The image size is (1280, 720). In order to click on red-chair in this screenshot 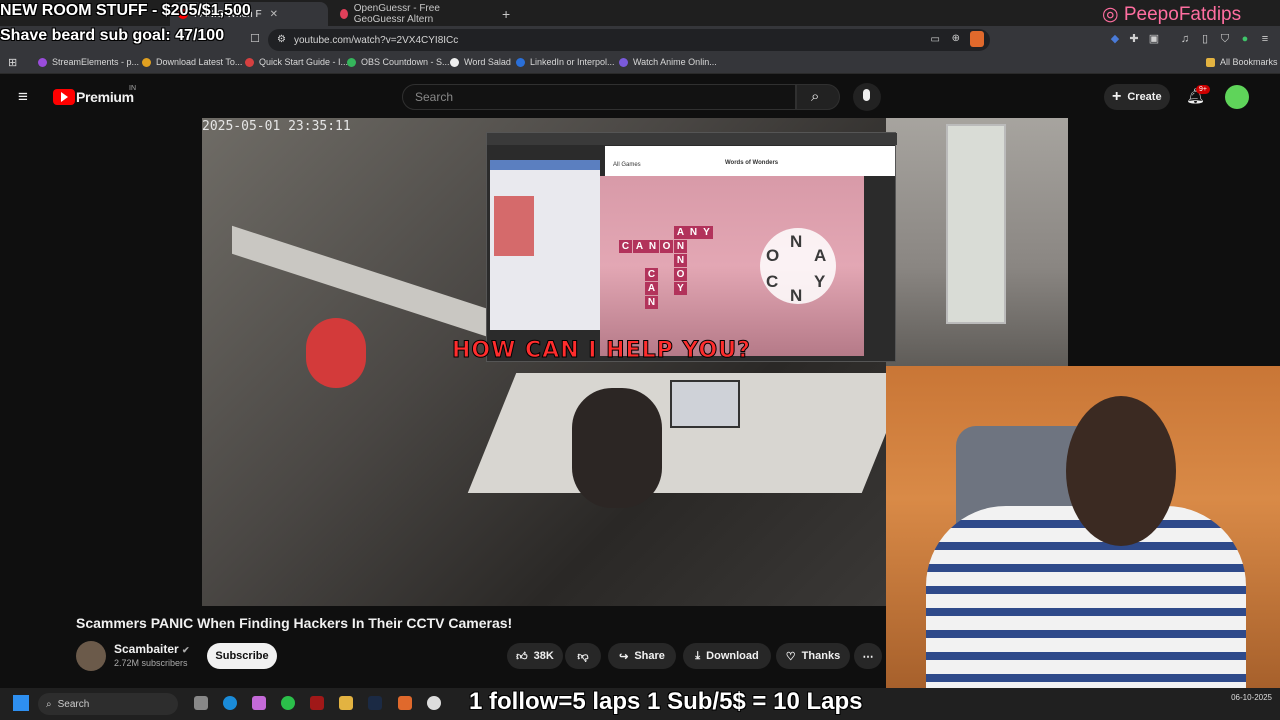, I will do `click(336, 353)`.